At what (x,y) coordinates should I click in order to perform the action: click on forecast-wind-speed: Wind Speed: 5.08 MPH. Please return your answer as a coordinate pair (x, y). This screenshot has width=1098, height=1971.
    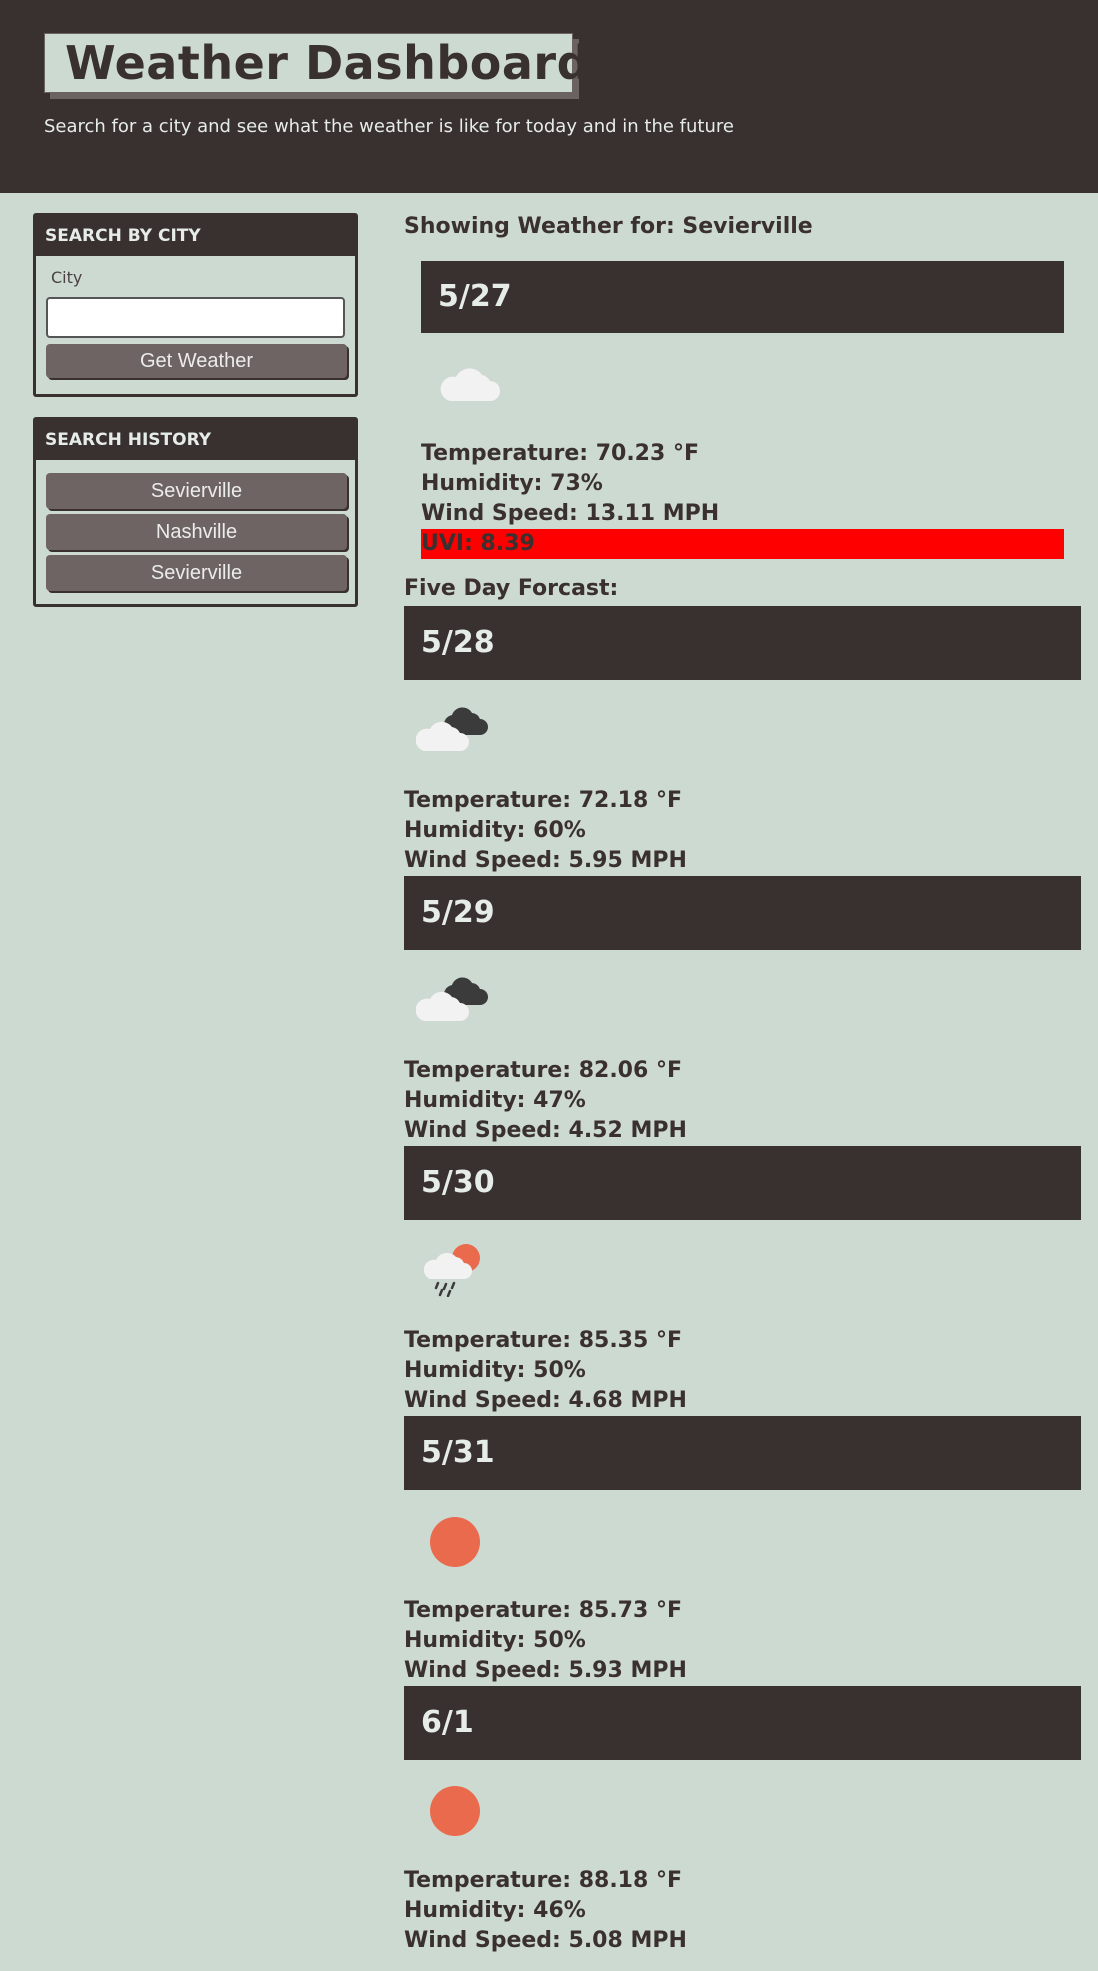
    Looking at the image, I should click on (545, 1940).